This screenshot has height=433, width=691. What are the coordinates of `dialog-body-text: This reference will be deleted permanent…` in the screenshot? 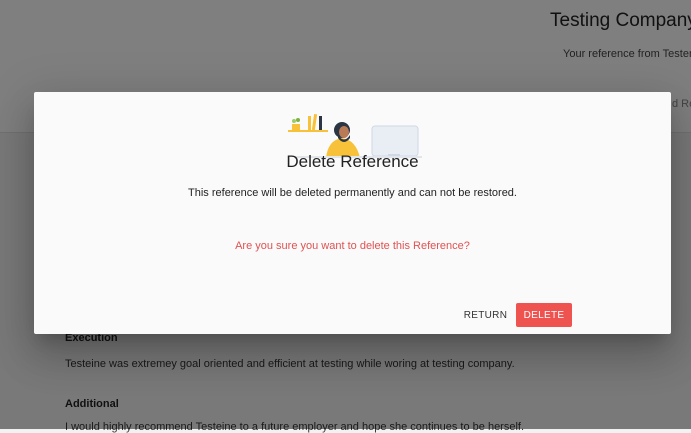 It's located at (352, 193).